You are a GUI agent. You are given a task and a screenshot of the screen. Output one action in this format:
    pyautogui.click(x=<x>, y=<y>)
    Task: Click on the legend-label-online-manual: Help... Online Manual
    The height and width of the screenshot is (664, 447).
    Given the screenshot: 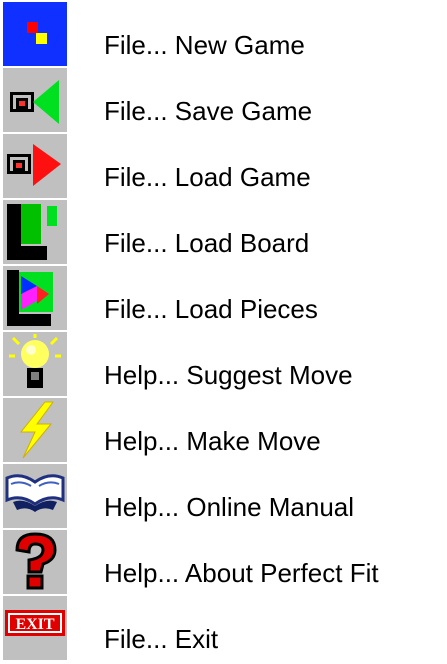 What is the action you would take?
    pyautogui.click(x=229, y=507)
    